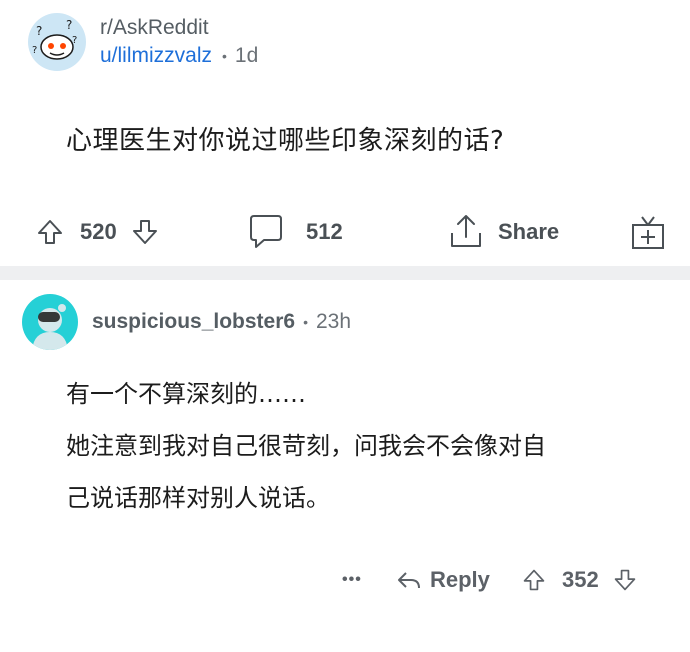 Image resolution: width=690 pixels, height=652 pixels. What do you see at coordinates (345, 273) in the screenshot?
I see `section-divider` at bounding box center [345, 273].